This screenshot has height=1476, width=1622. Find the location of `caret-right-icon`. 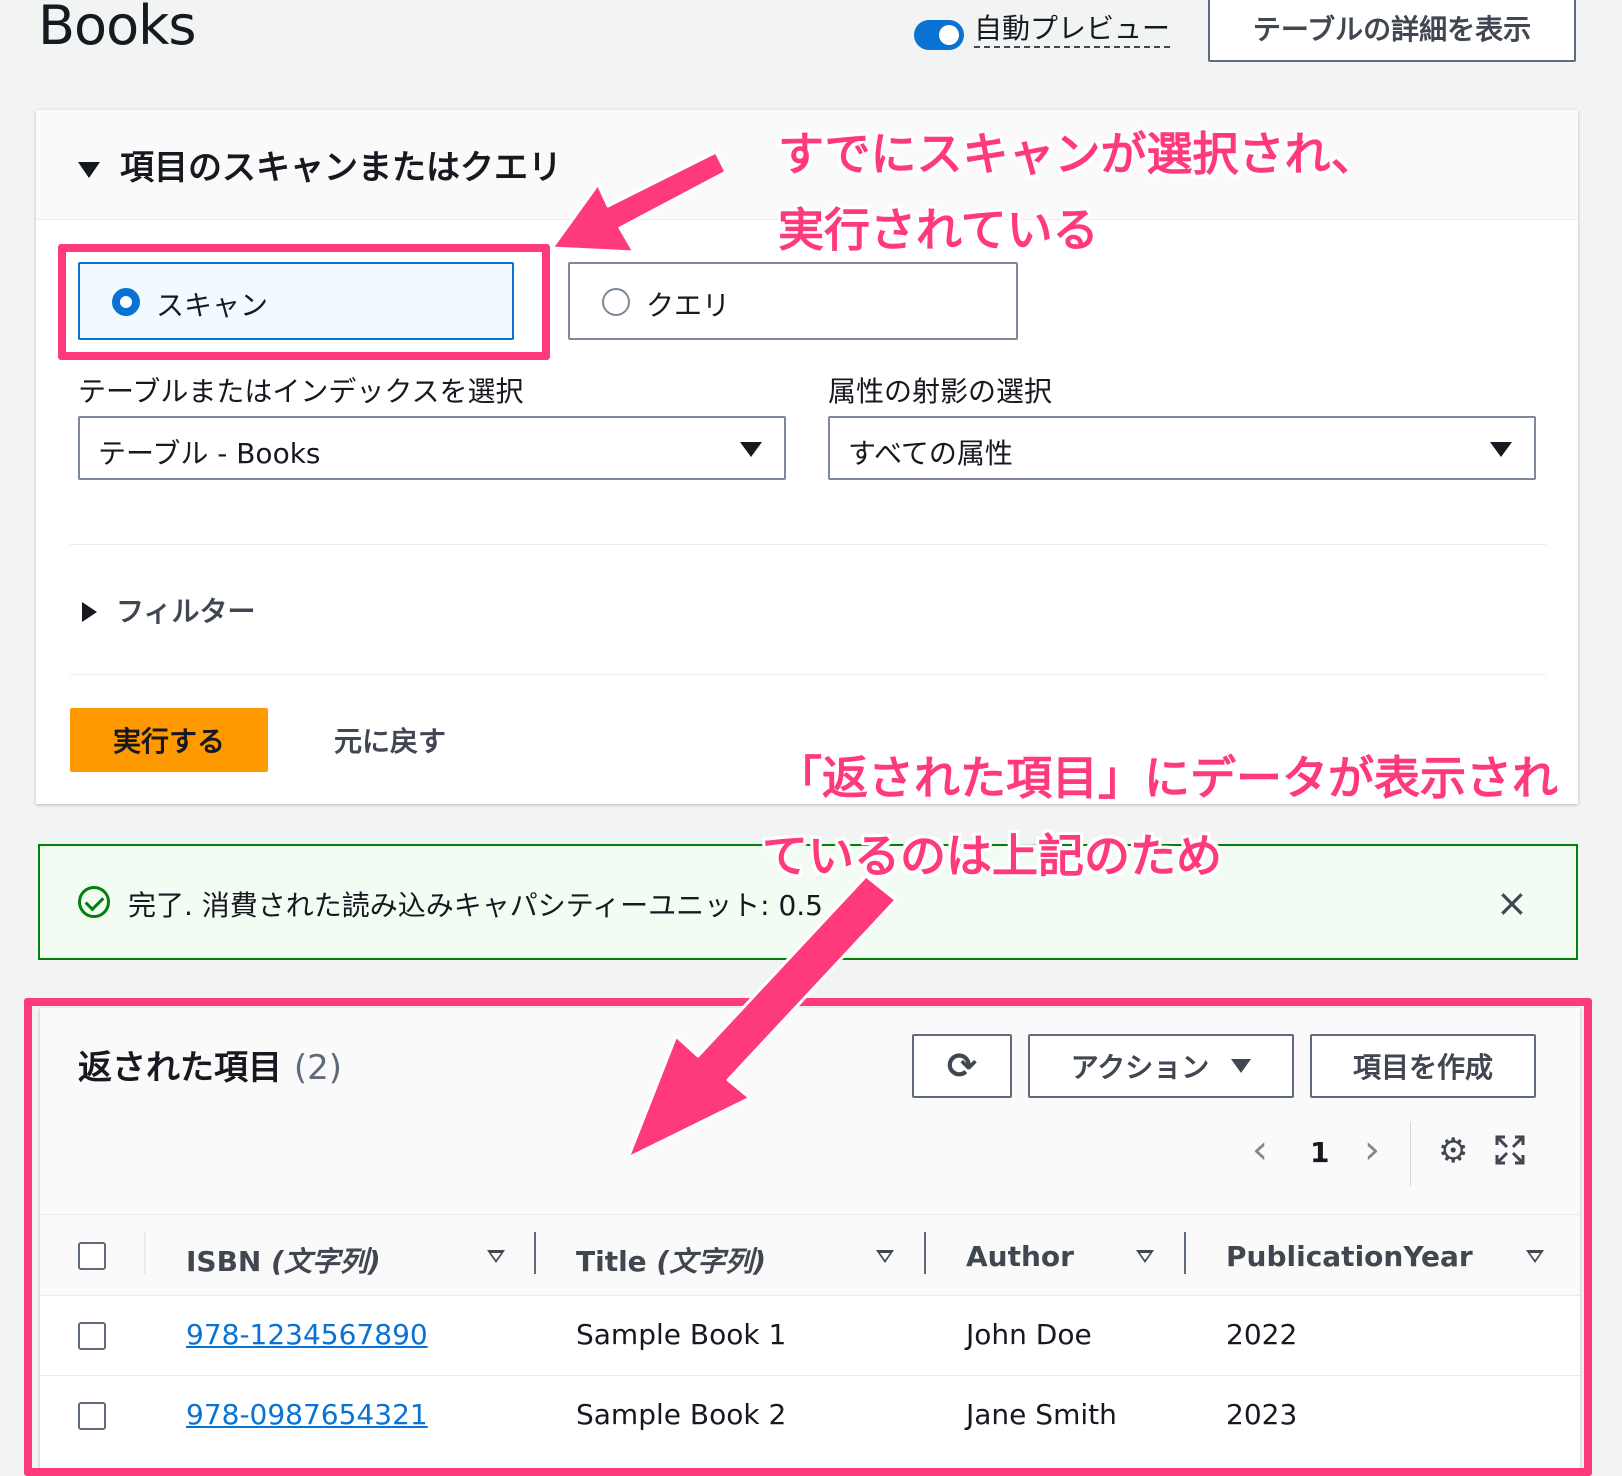

caret-right-icon is located at coordinates (89, 612).